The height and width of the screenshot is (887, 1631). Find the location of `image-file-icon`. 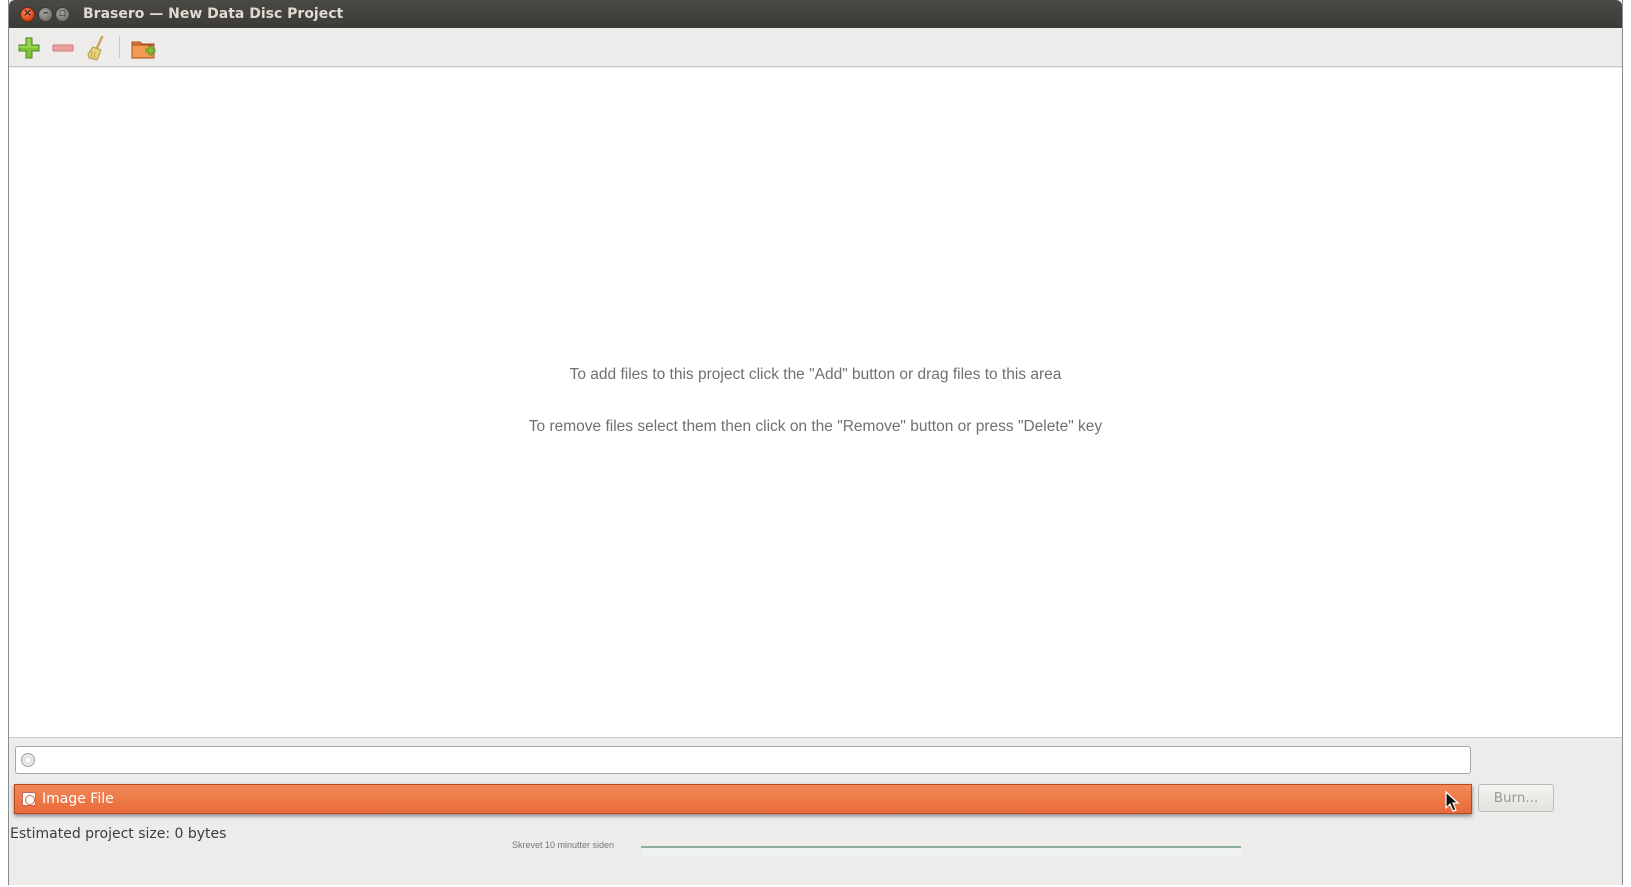

image-file-icon is located at coordinates (29, 799).